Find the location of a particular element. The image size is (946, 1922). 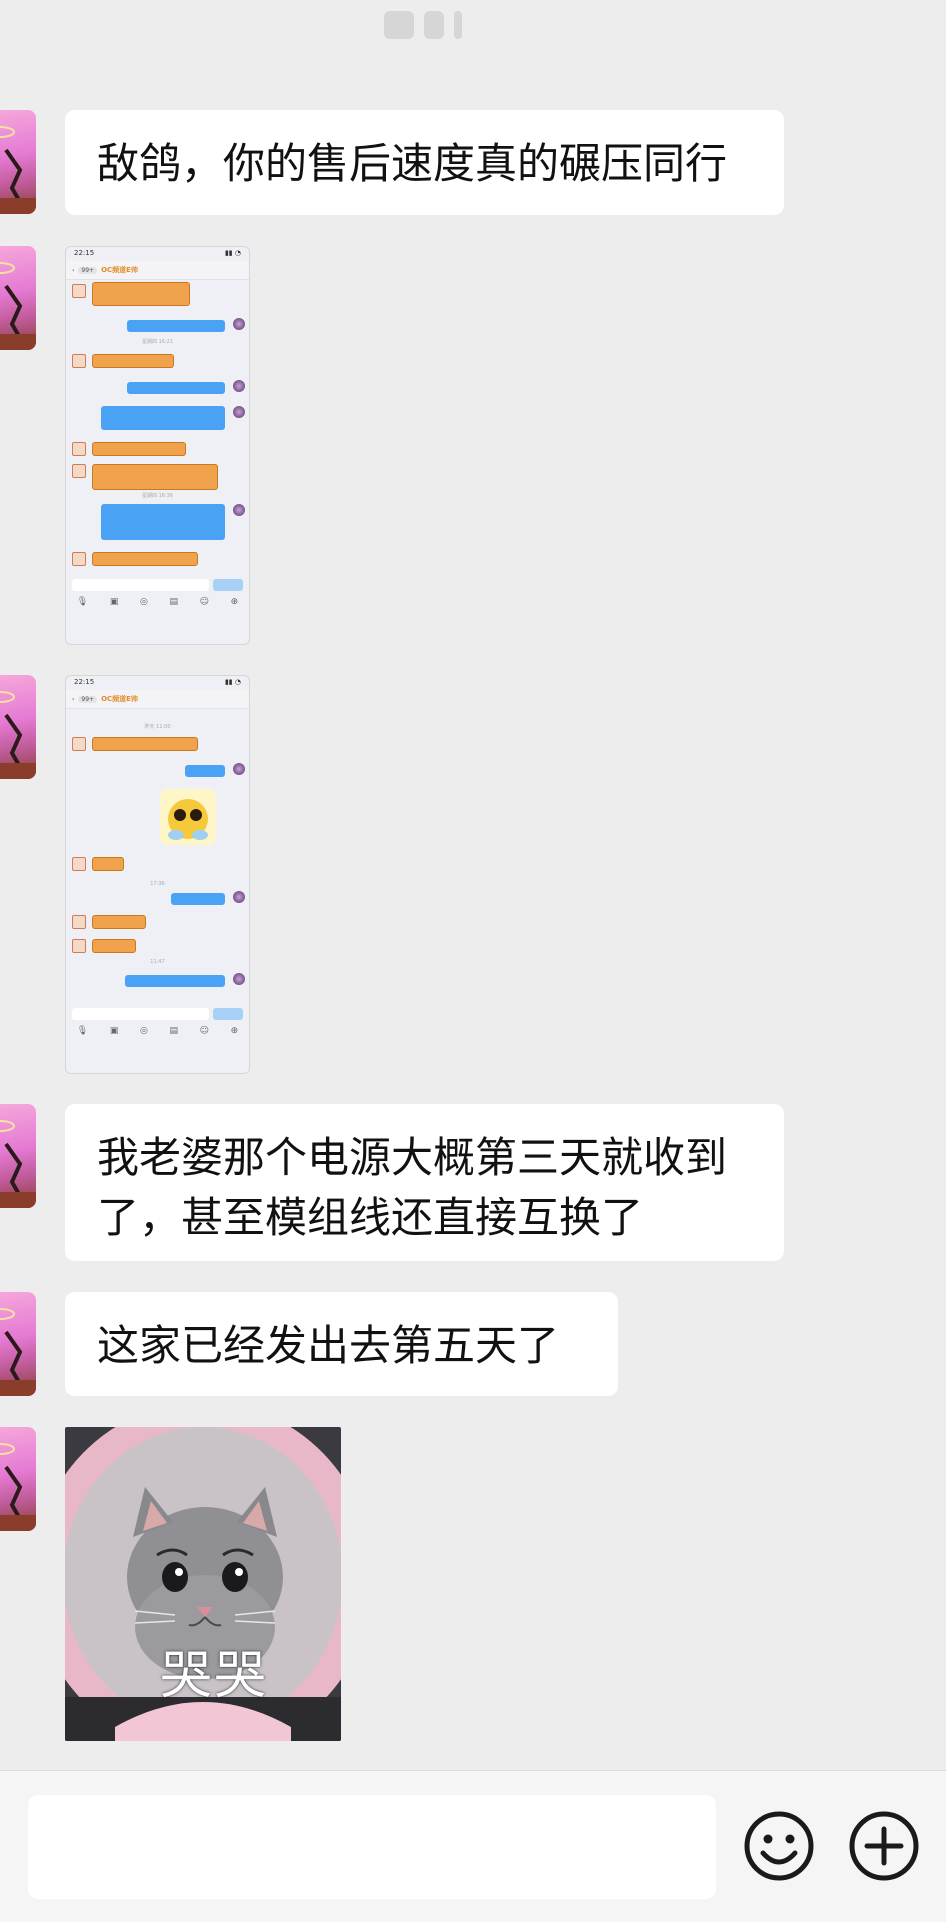

more-plus-button is located at coordinates (884, 1846).